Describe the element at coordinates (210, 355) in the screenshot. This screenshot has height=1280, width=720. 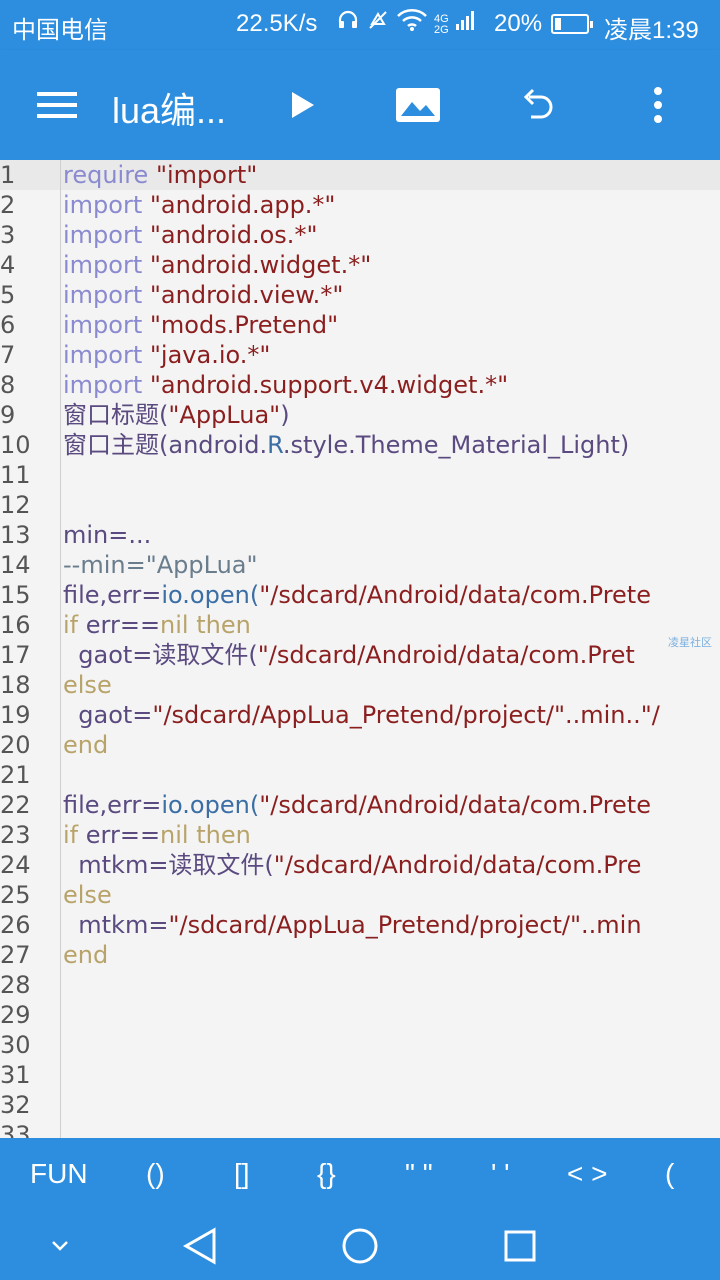
I see `code-token: "java.io.*"` at that location.